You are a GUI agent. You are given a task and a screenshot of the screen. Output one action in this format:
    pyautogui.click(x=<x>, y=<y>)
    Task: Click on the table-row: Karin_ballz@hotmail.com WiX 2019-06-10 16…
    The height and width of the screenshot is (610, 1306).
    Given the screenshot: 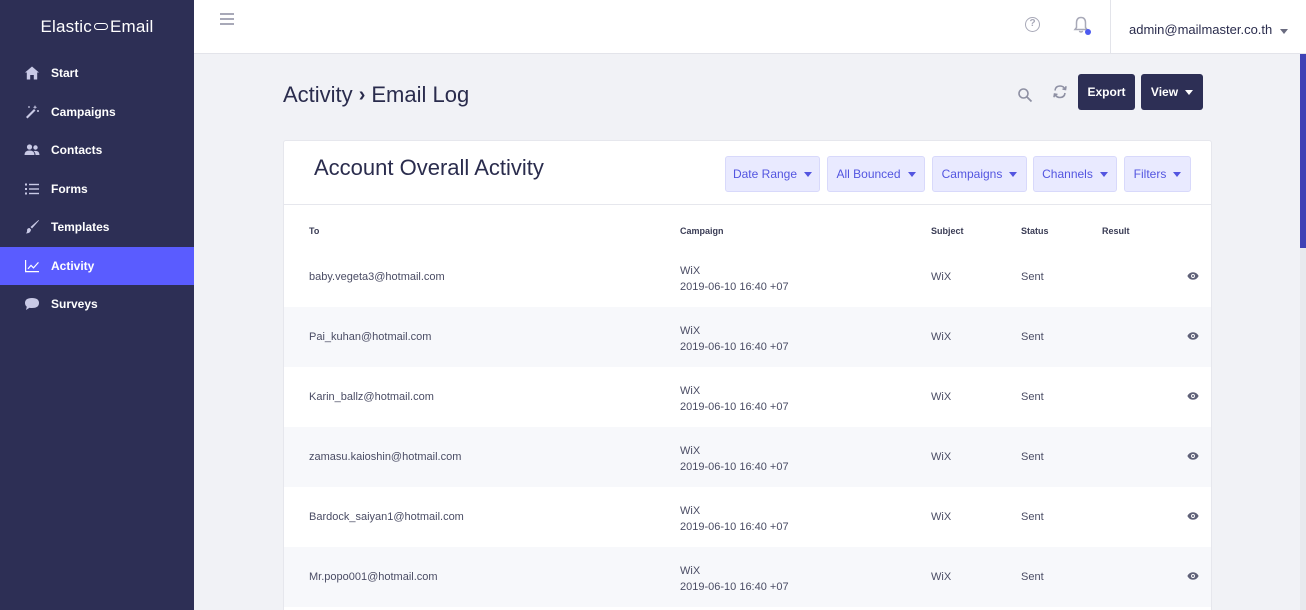 What is the action you would take?
    pyautogui.click(x=747, y=397)
    